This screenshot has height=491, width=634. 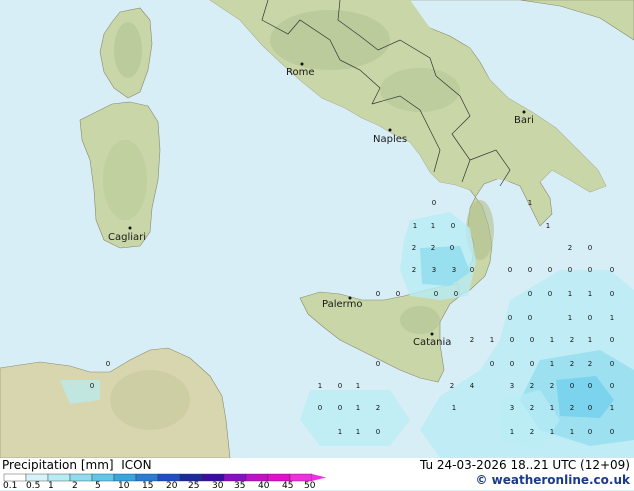 What do you see at coordinates (390, 139) in the screenshot?
I see `city-label-naples: Naples` at bounding box center [390, 139].